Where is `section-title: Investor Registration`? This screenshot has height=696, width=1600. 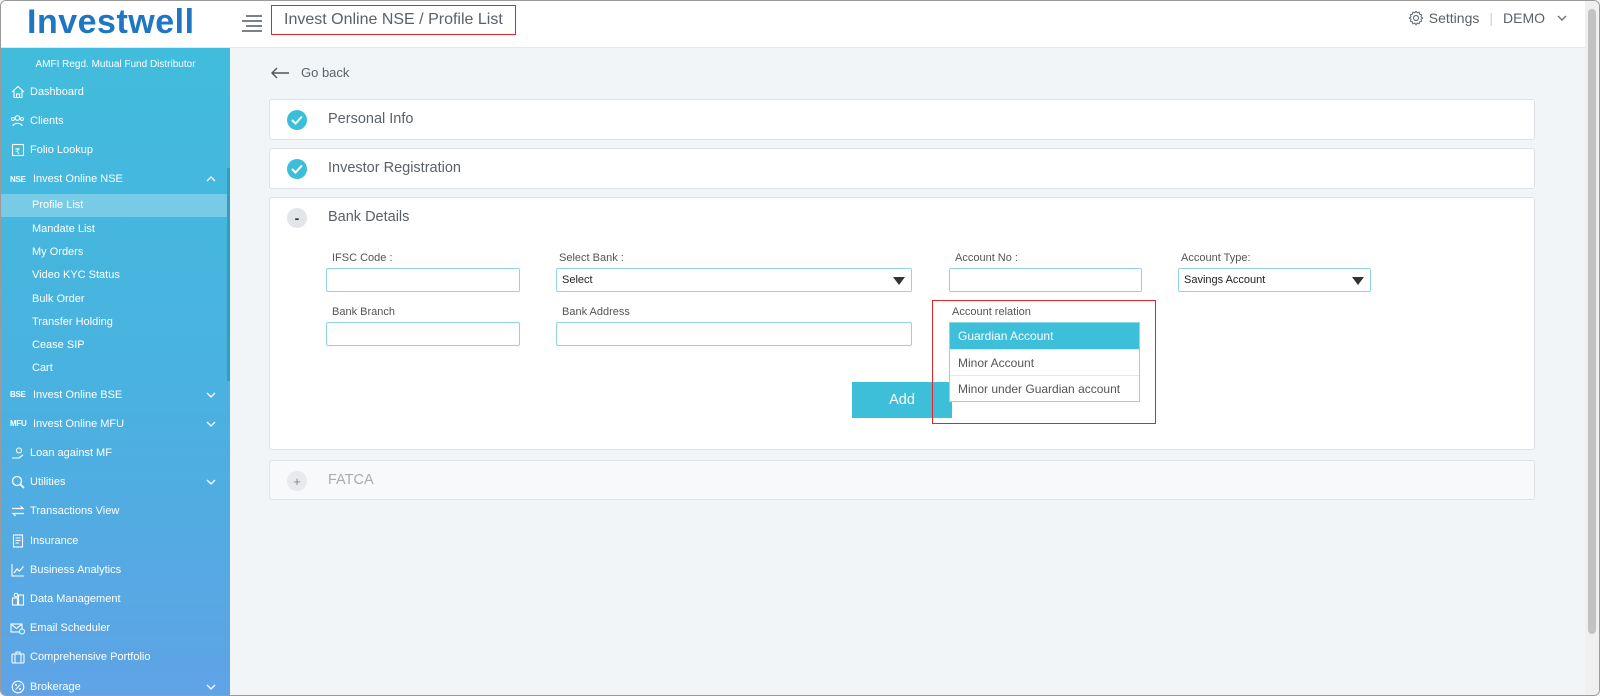
section-title: Investor Registration is located at coordinates (394, 168).